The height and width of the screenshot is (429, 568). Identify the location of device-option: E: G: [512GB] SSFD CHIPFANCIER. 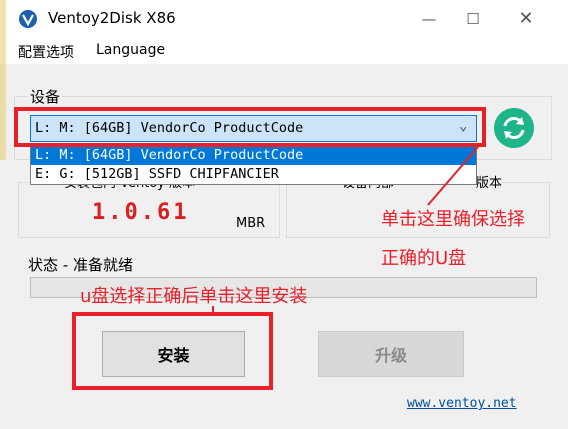
(253, 174).